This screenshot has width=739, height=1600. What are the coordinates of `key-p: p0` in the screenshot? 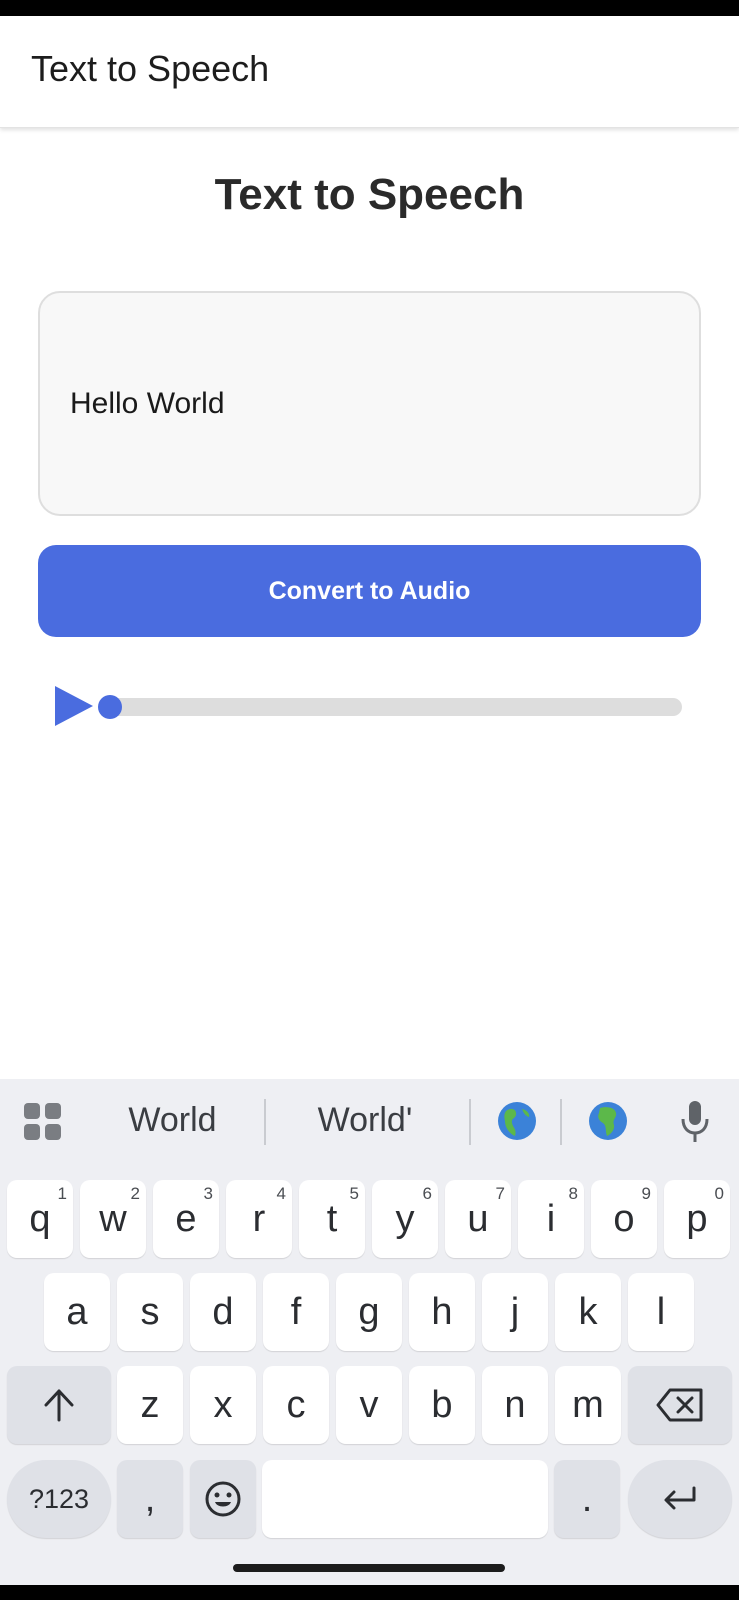 It's located at (697, 1219).